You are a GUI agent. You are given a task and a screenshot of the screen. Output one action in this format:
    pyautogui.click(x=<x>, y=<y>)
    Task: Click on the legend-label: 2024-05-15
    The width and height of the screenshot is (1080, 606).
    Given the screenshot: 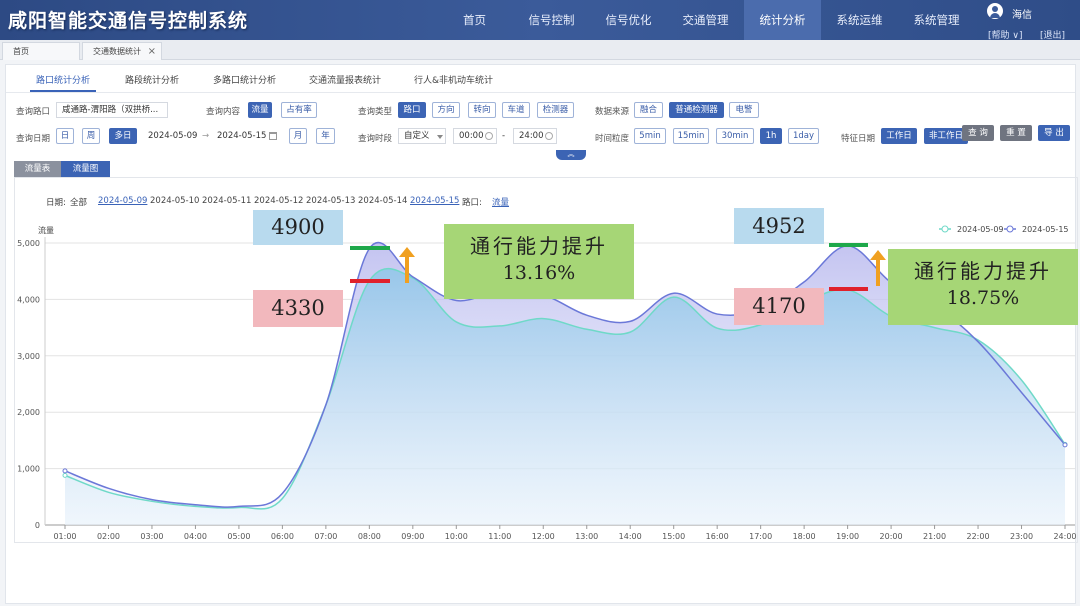 What is the action you would take?
    pyautogui.click(x=1045, y=229)
    